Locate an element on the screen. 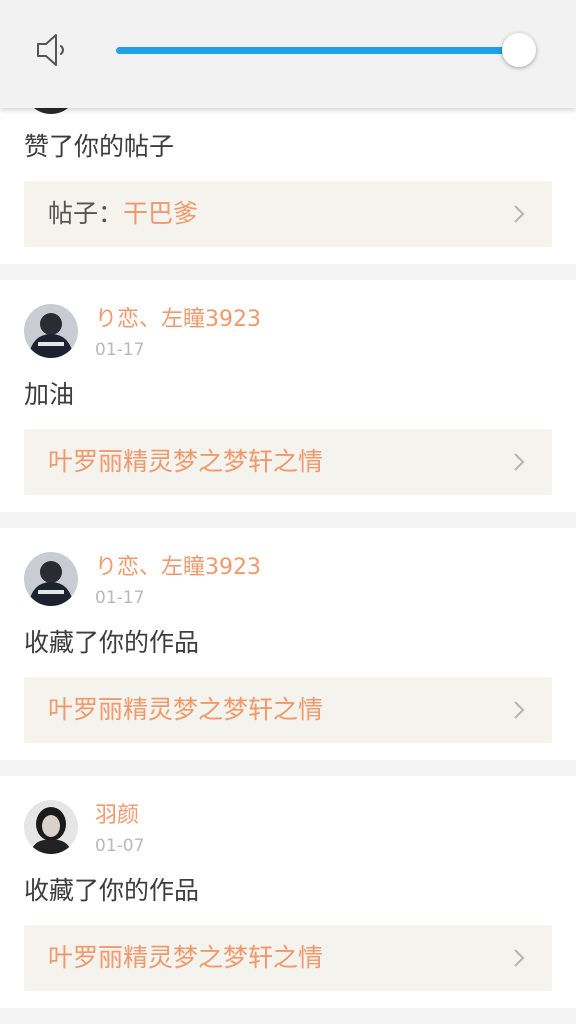 The height and width of the screenshot is (1024, 576). post-title: 干巴爹 is located at coordinates (161, 213).